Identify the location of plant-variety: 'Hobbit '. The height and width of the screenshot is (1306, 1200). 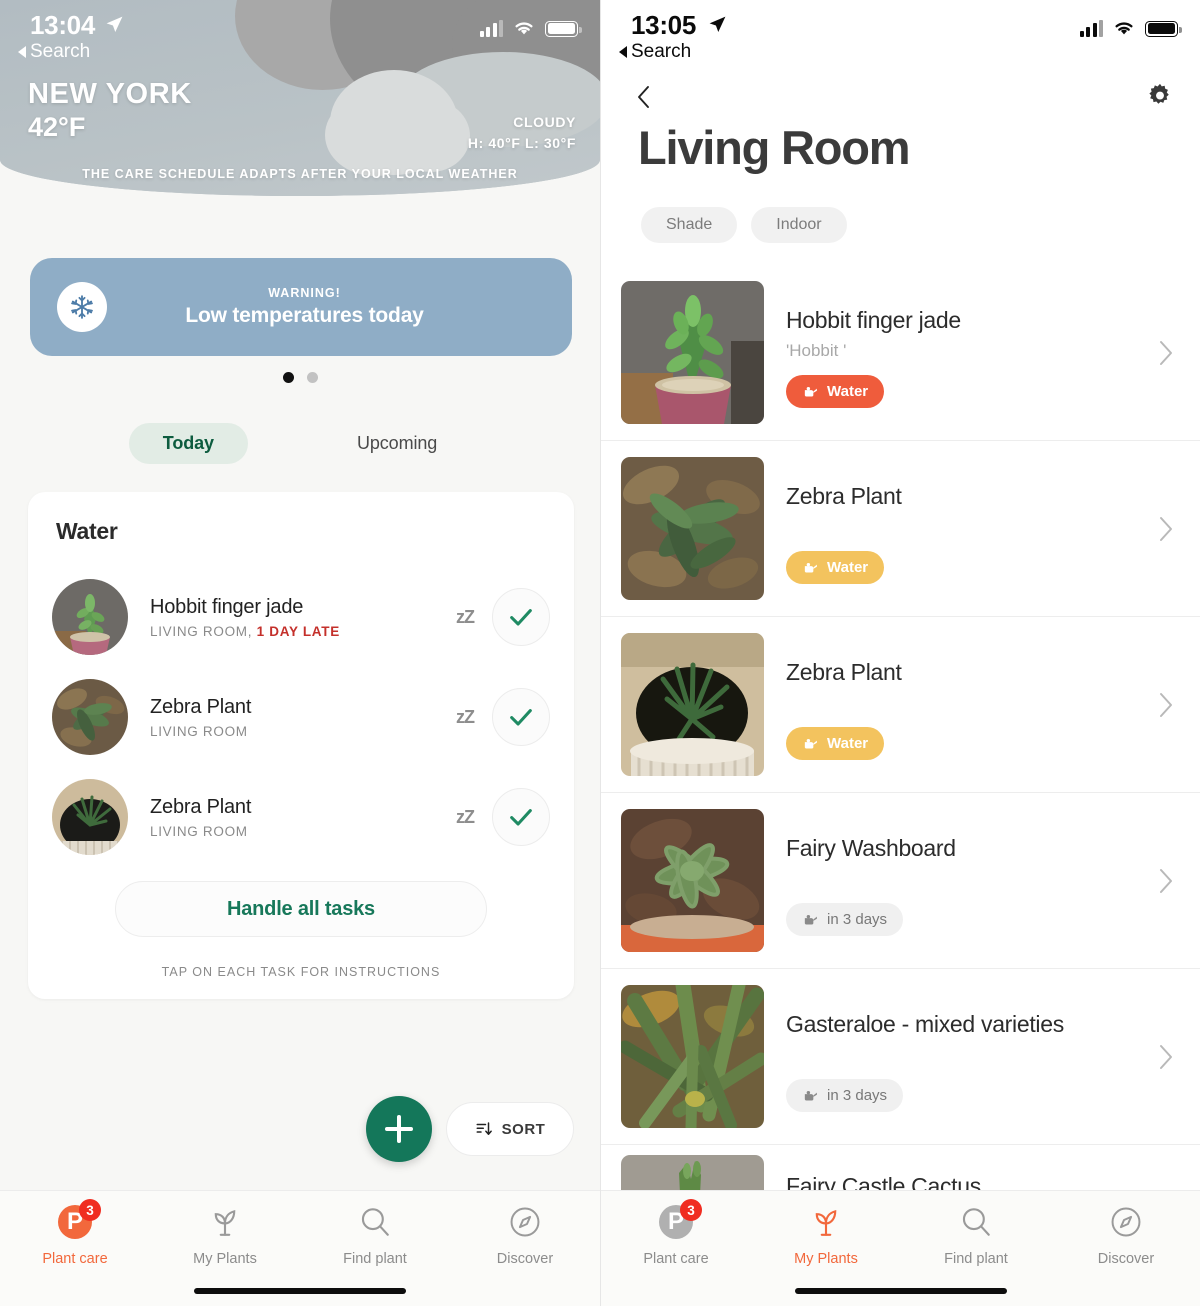
(816, 350).